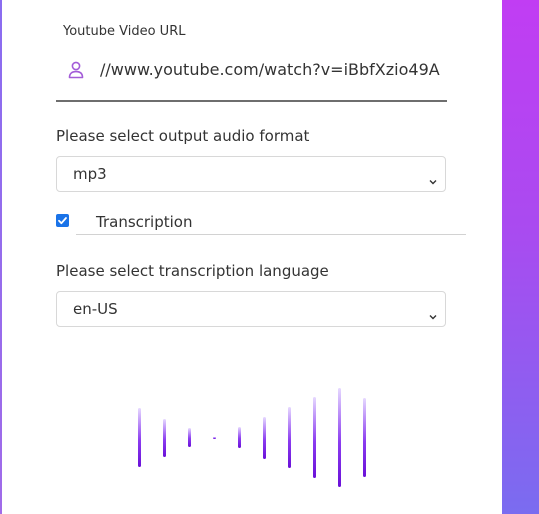  I want to click on url-field: //www.youtube.com/watch?v=iBbfXzio49A, so click(251, 77).